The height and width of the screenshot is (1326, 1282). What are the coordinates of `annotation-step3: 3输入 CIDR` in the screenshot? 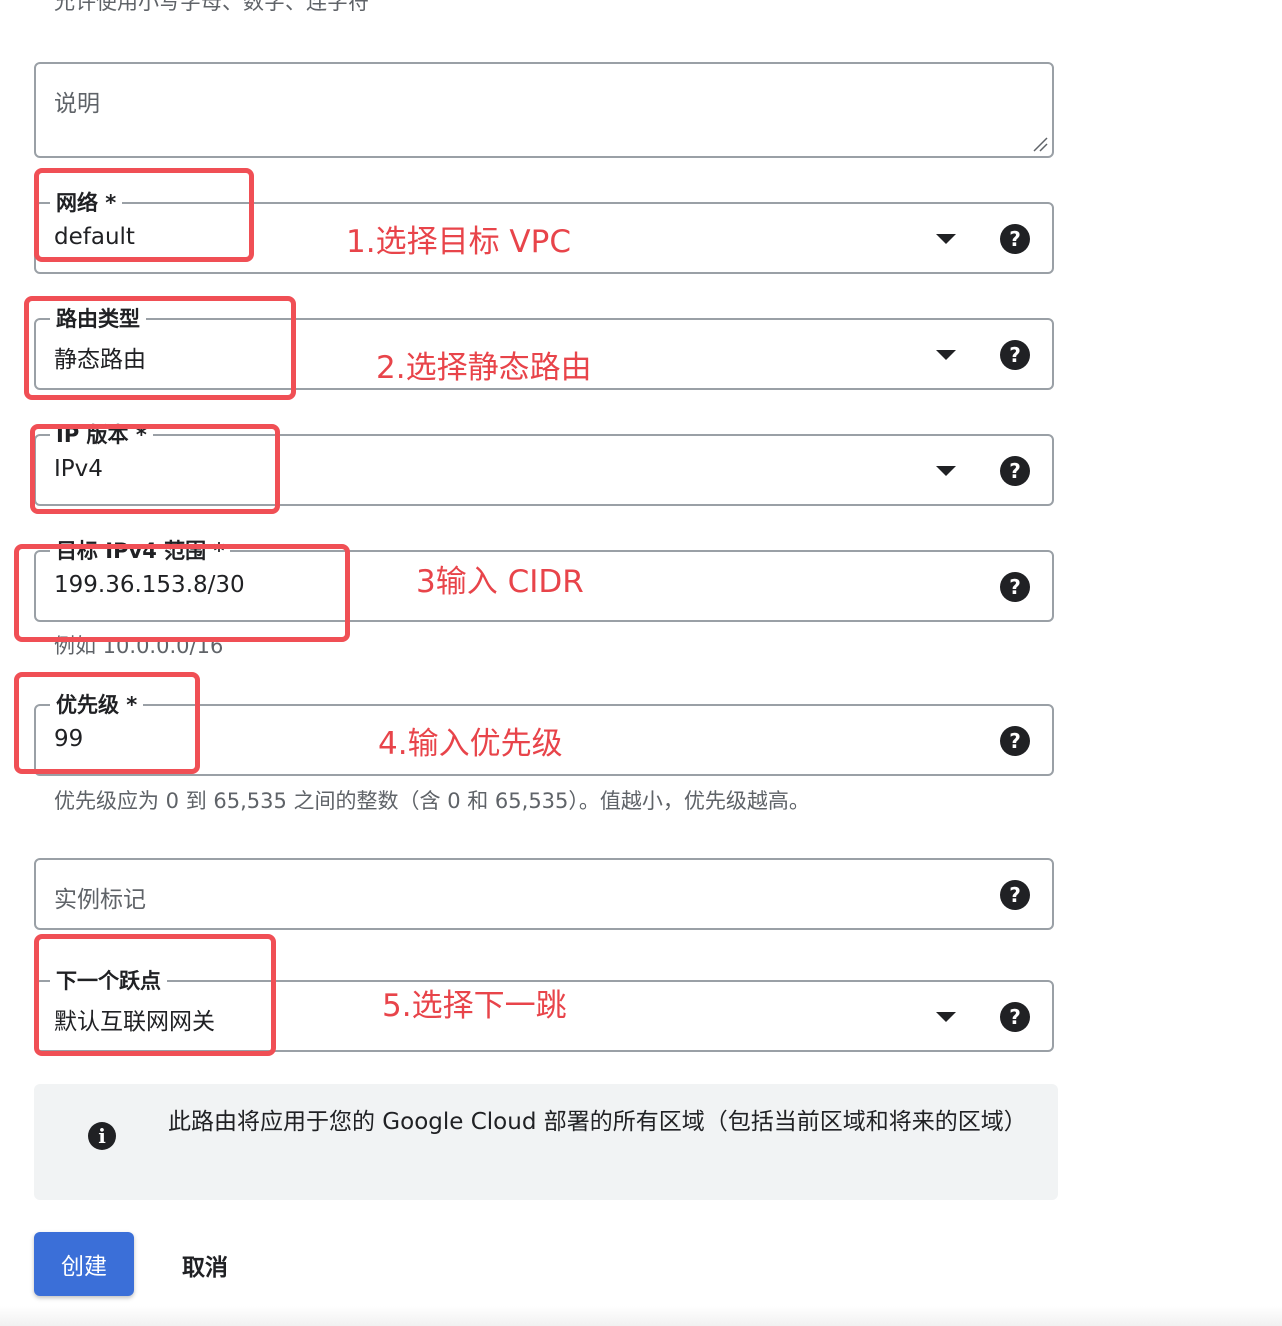 It's located at (500, 582).